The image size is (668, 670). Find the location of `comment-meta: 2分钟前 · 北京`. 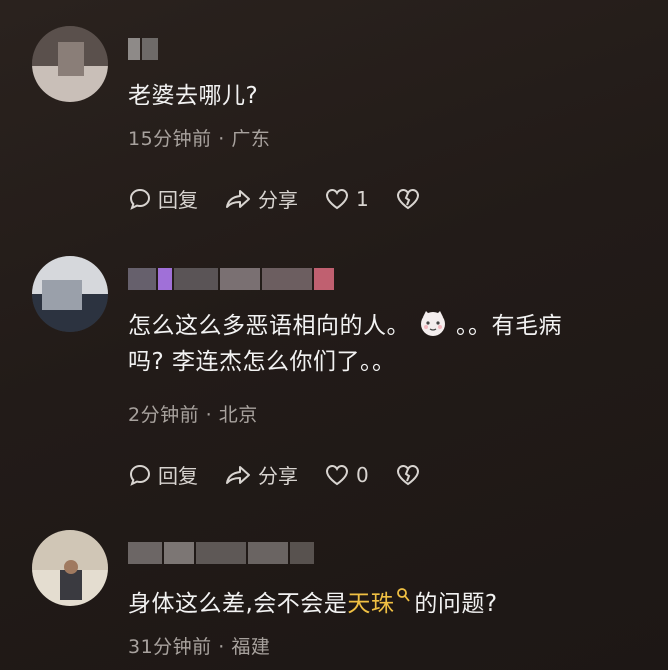

comment-meta: 2分钟前 · 北京 is located at coordinates (193, 413).